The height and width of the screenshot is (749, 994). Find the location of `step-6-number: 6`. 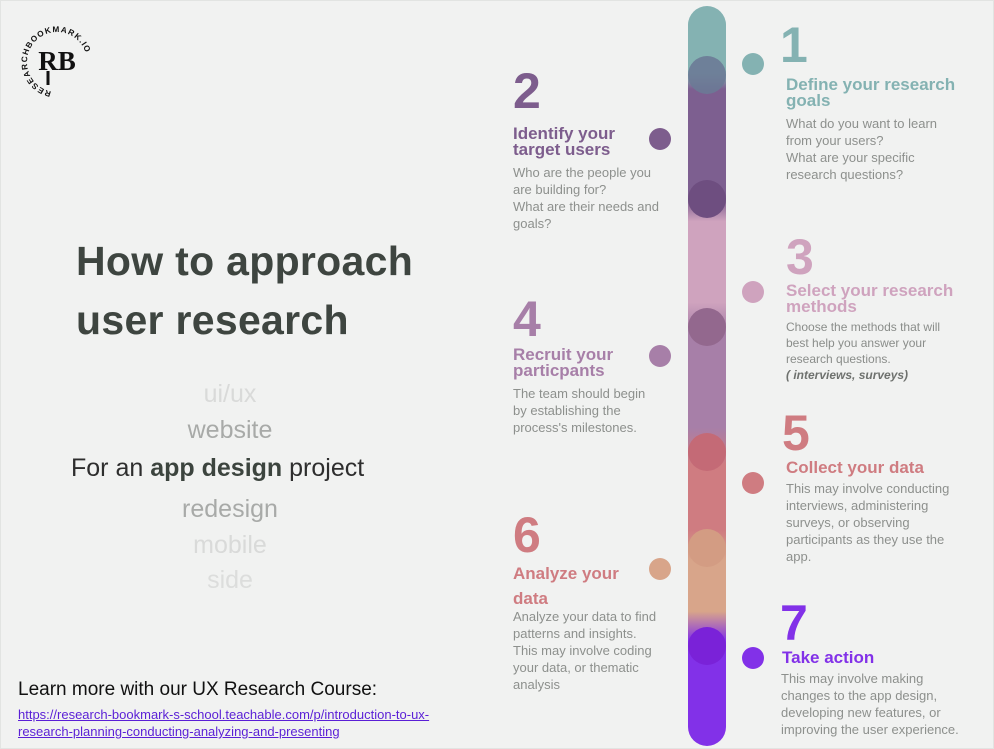

step-6-number: 6 is located at coordinates (527, 535).